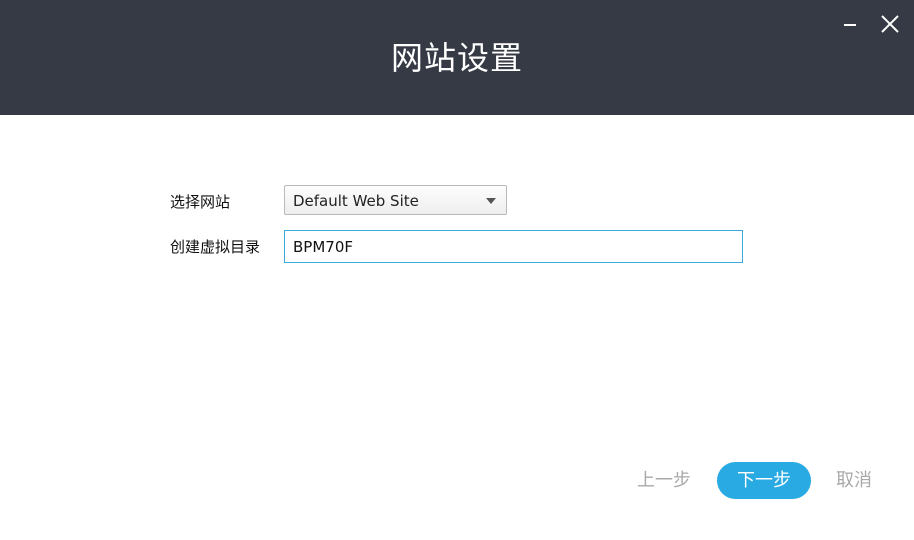  What do you see at coordinates (764, 480) in the screenshot?
I see `next-button: 下一步` at bounding box center [764, 480].